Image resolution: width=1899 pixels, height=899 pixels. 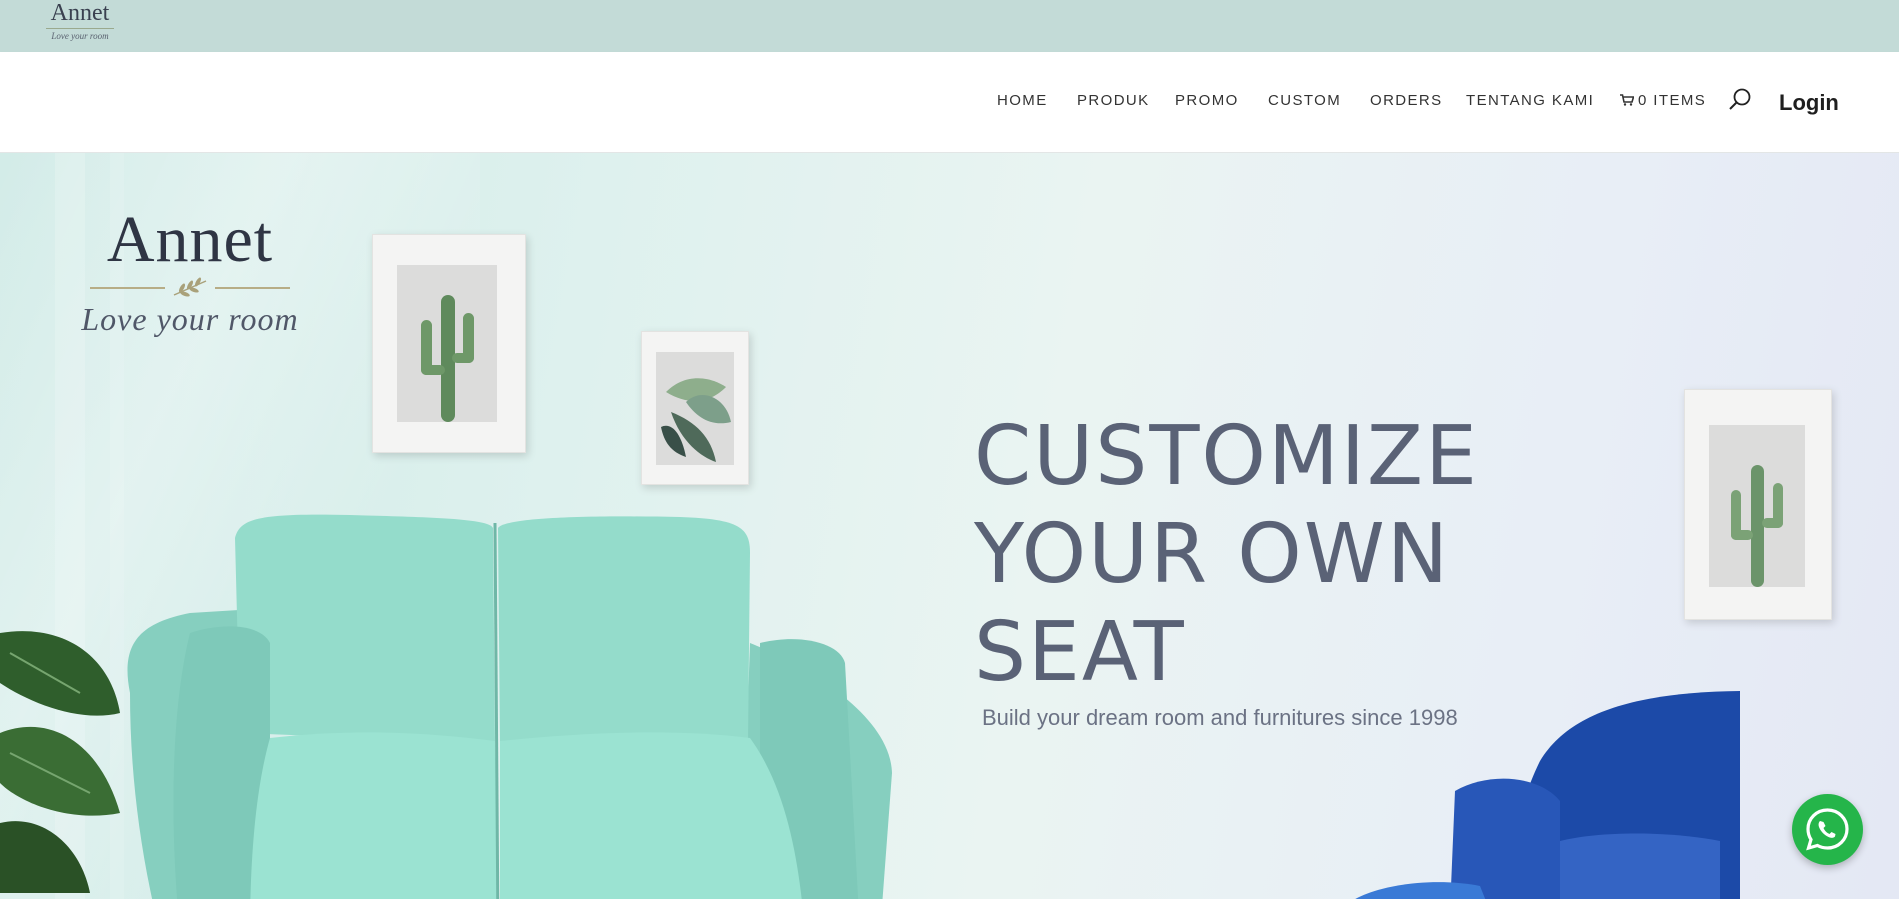 I want to click on hero-logo: Annet Love your room, so click(x=190, y=280).